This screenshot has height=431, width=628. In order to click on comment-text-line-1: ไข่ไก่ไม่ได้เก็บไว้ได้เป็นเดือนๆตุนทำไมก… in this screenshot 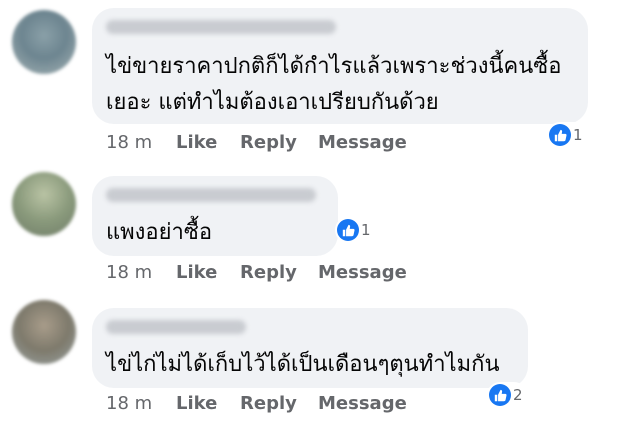, I will do `click(303, 364)`.